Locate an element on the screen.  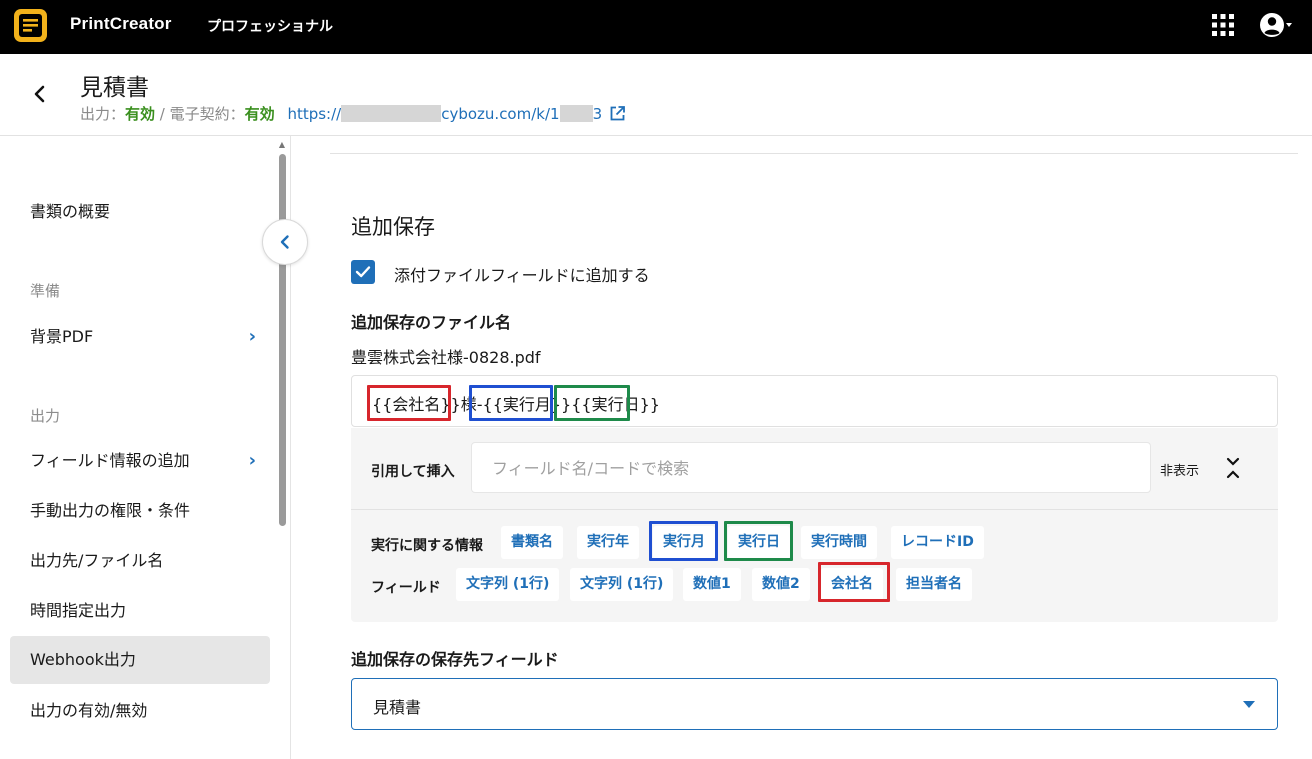
contract-status-value: 有効 is located at coordinates (259, 114).